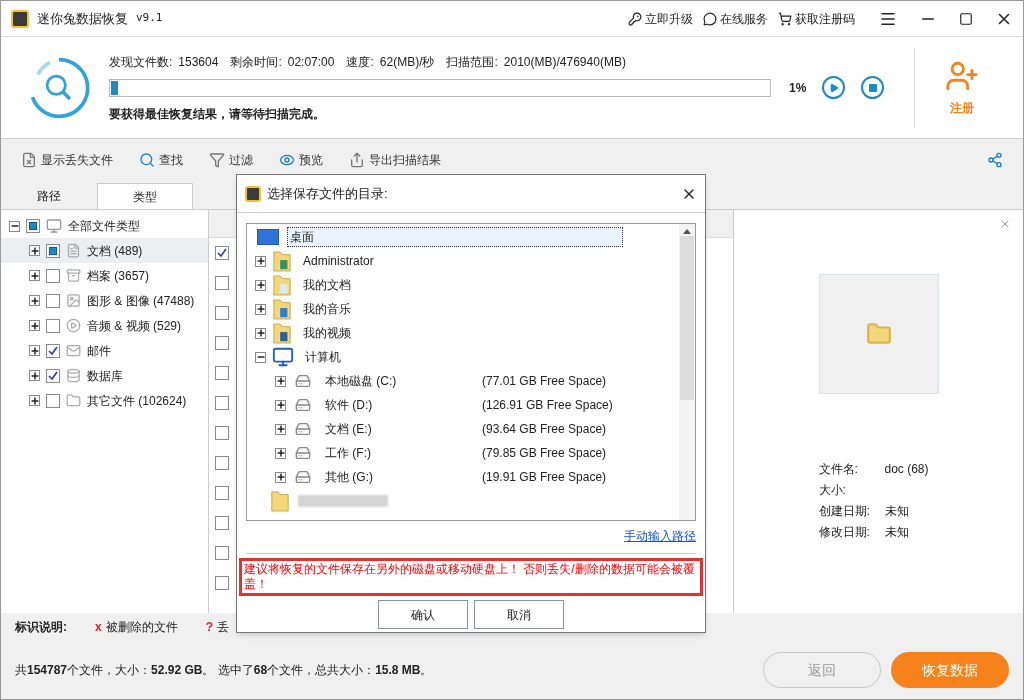  Describe the element at coordinates (67, 160) in the screenshot. I see `toolbar-button: 显示丢失文件` at that location.